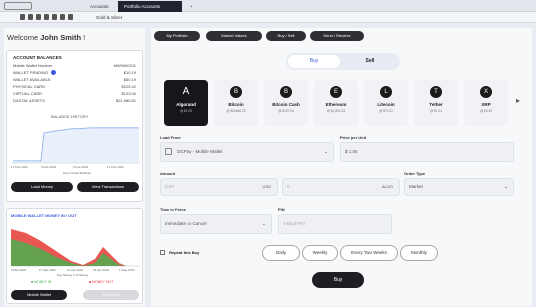 The image size is (536, 307). I want to click on balance-row: VIRTUAL CARD $123.00, so click(74, 93).